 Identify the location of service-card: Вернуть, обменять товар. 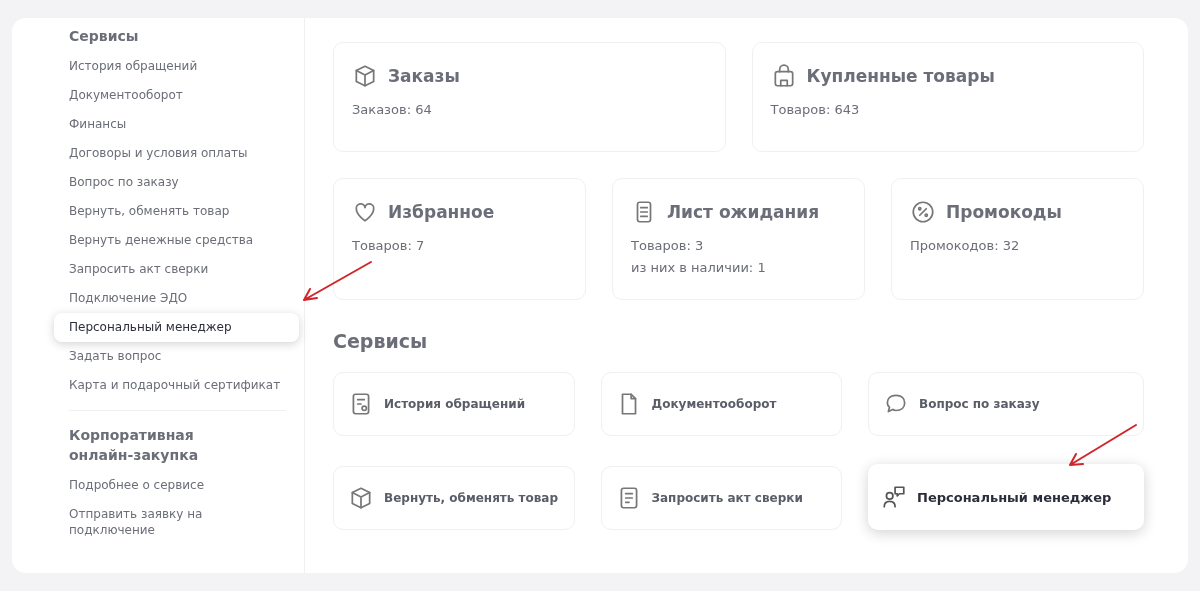
(454, 498).